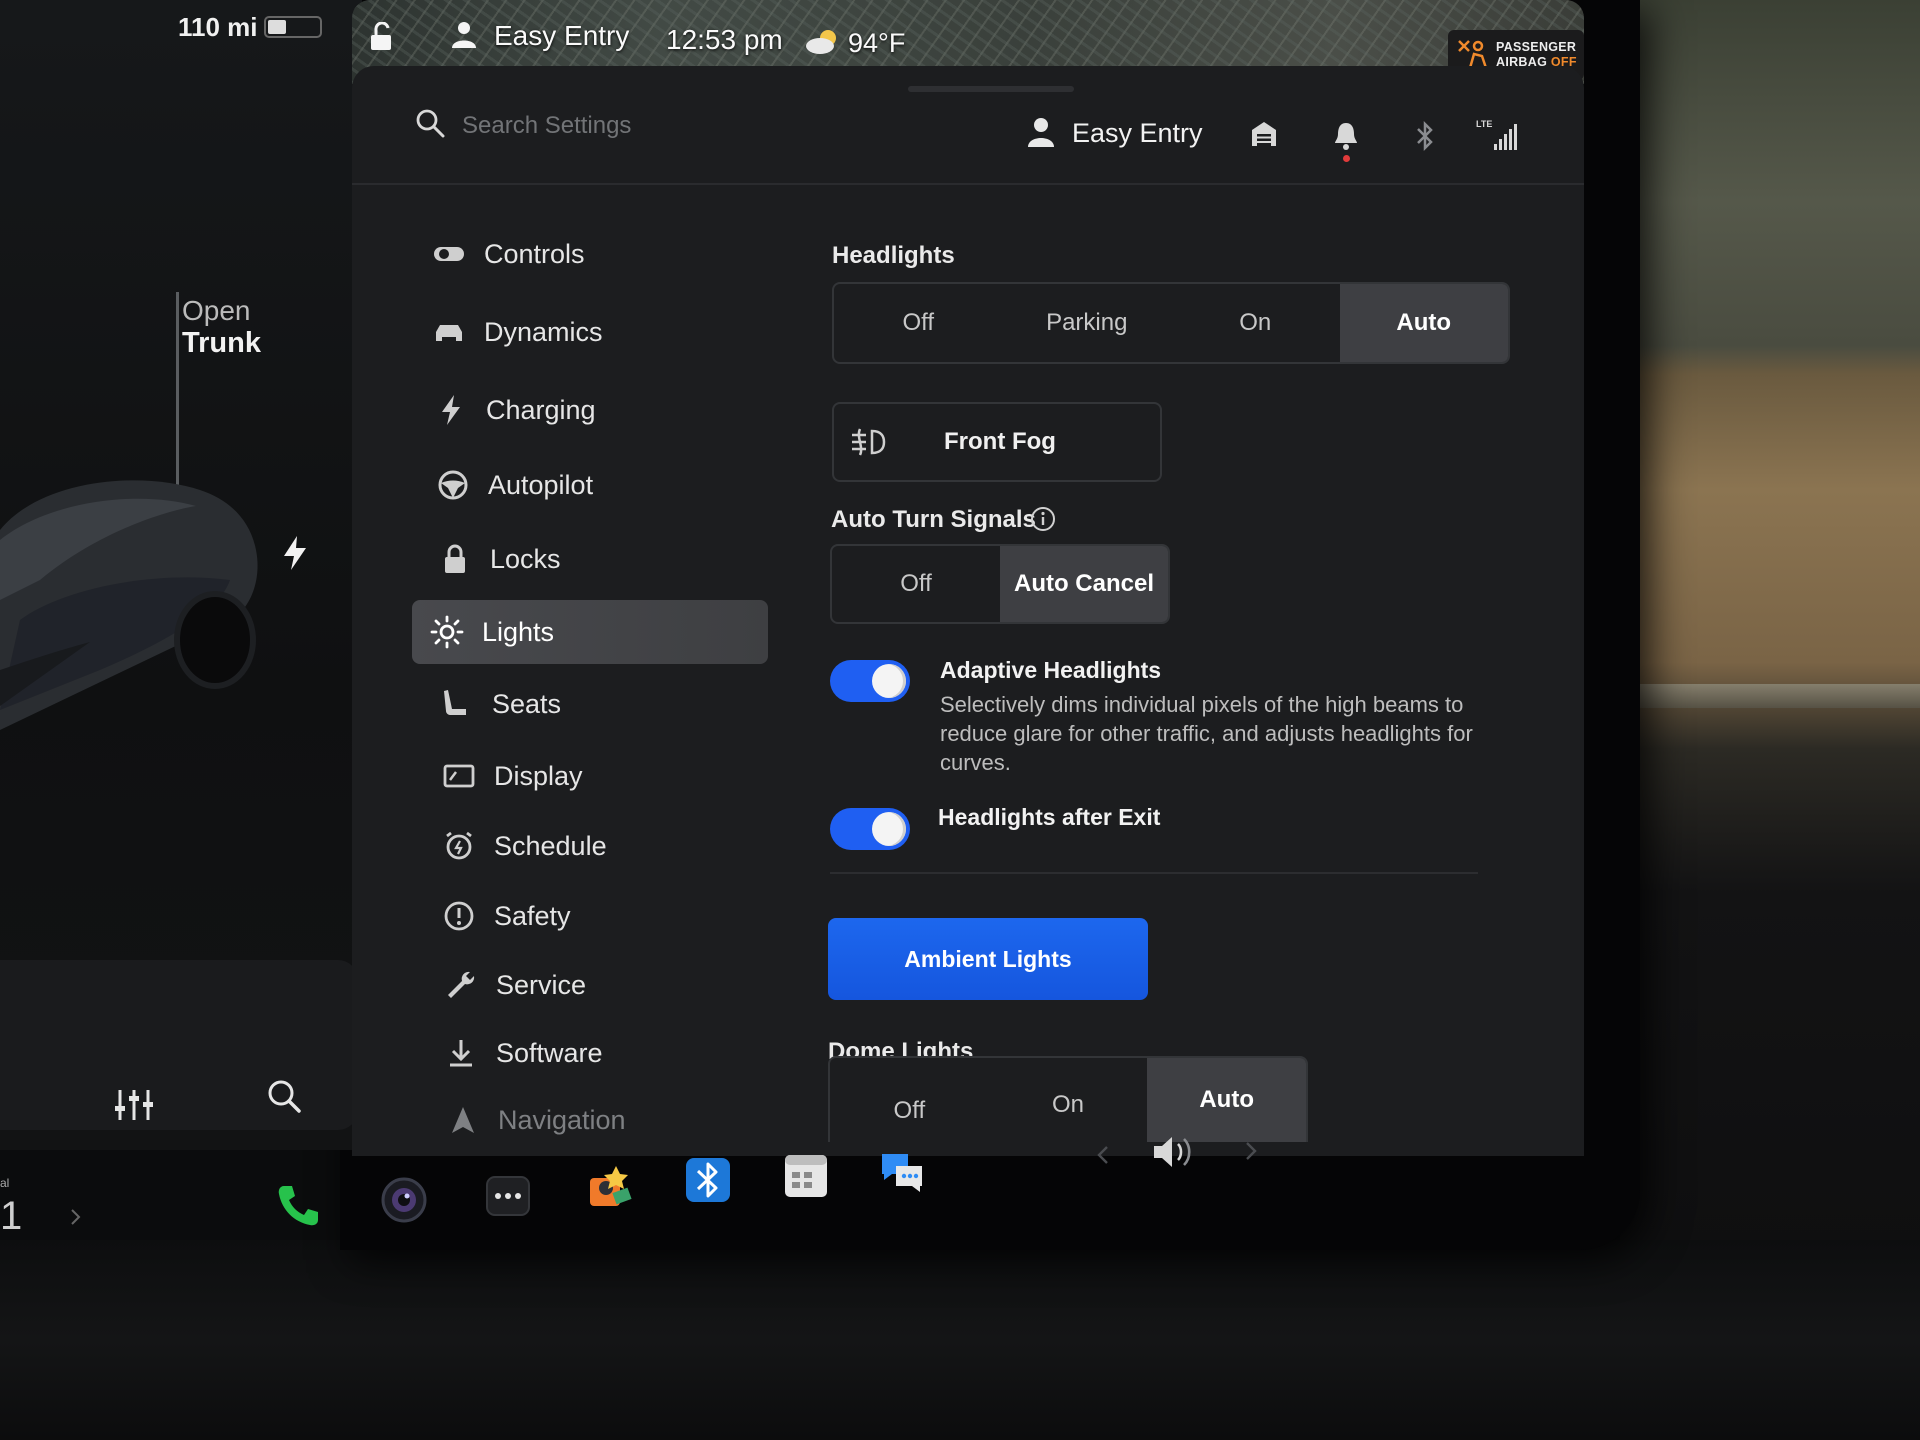  Describe the element at coordinates (11, 1216) in the screenshot. I see `climate-value: 1` at that location.